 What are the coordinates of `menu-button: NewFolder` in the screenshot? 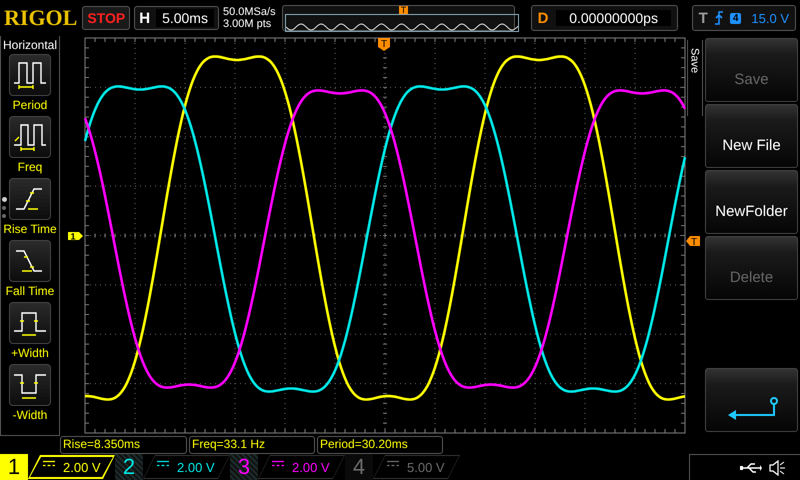 It's located at (751, 202).